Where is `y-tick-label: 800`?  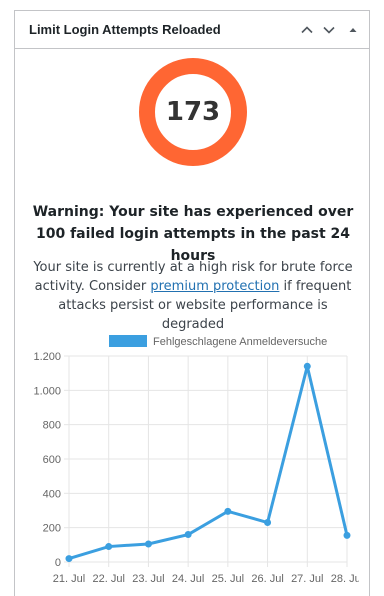 y-tick-label: 800 is located at coordinates (52, 426).